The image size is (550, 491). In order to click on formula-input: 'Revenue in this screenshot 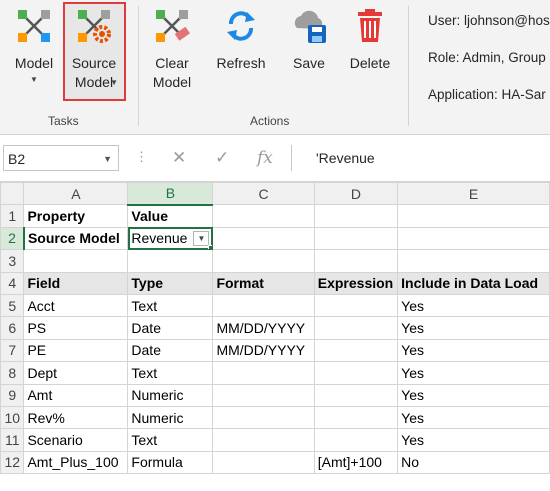, I will do `click(420, 158)`.